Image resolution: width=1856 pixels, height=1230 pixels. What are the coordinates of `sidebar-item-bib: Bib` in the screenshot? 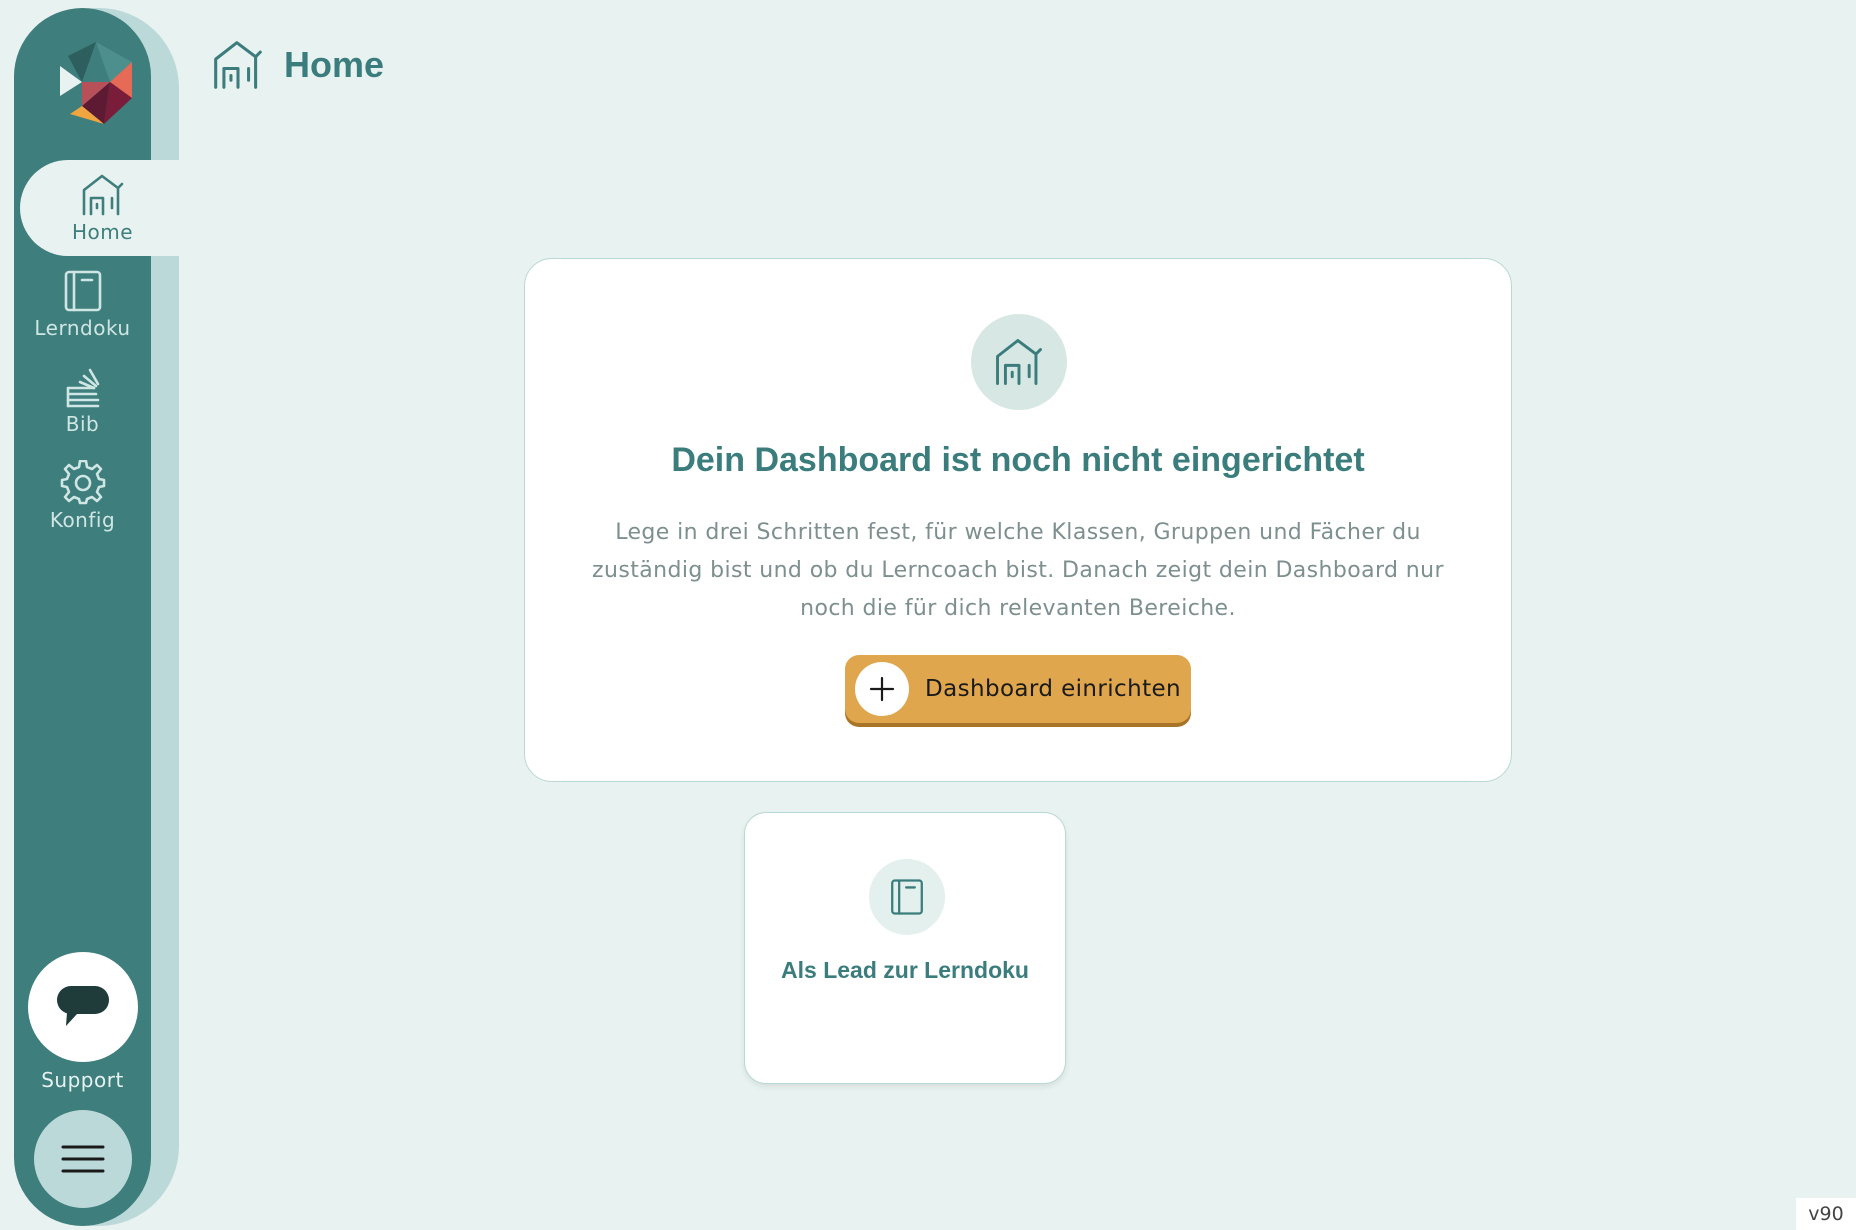 It's located at (82, 400).